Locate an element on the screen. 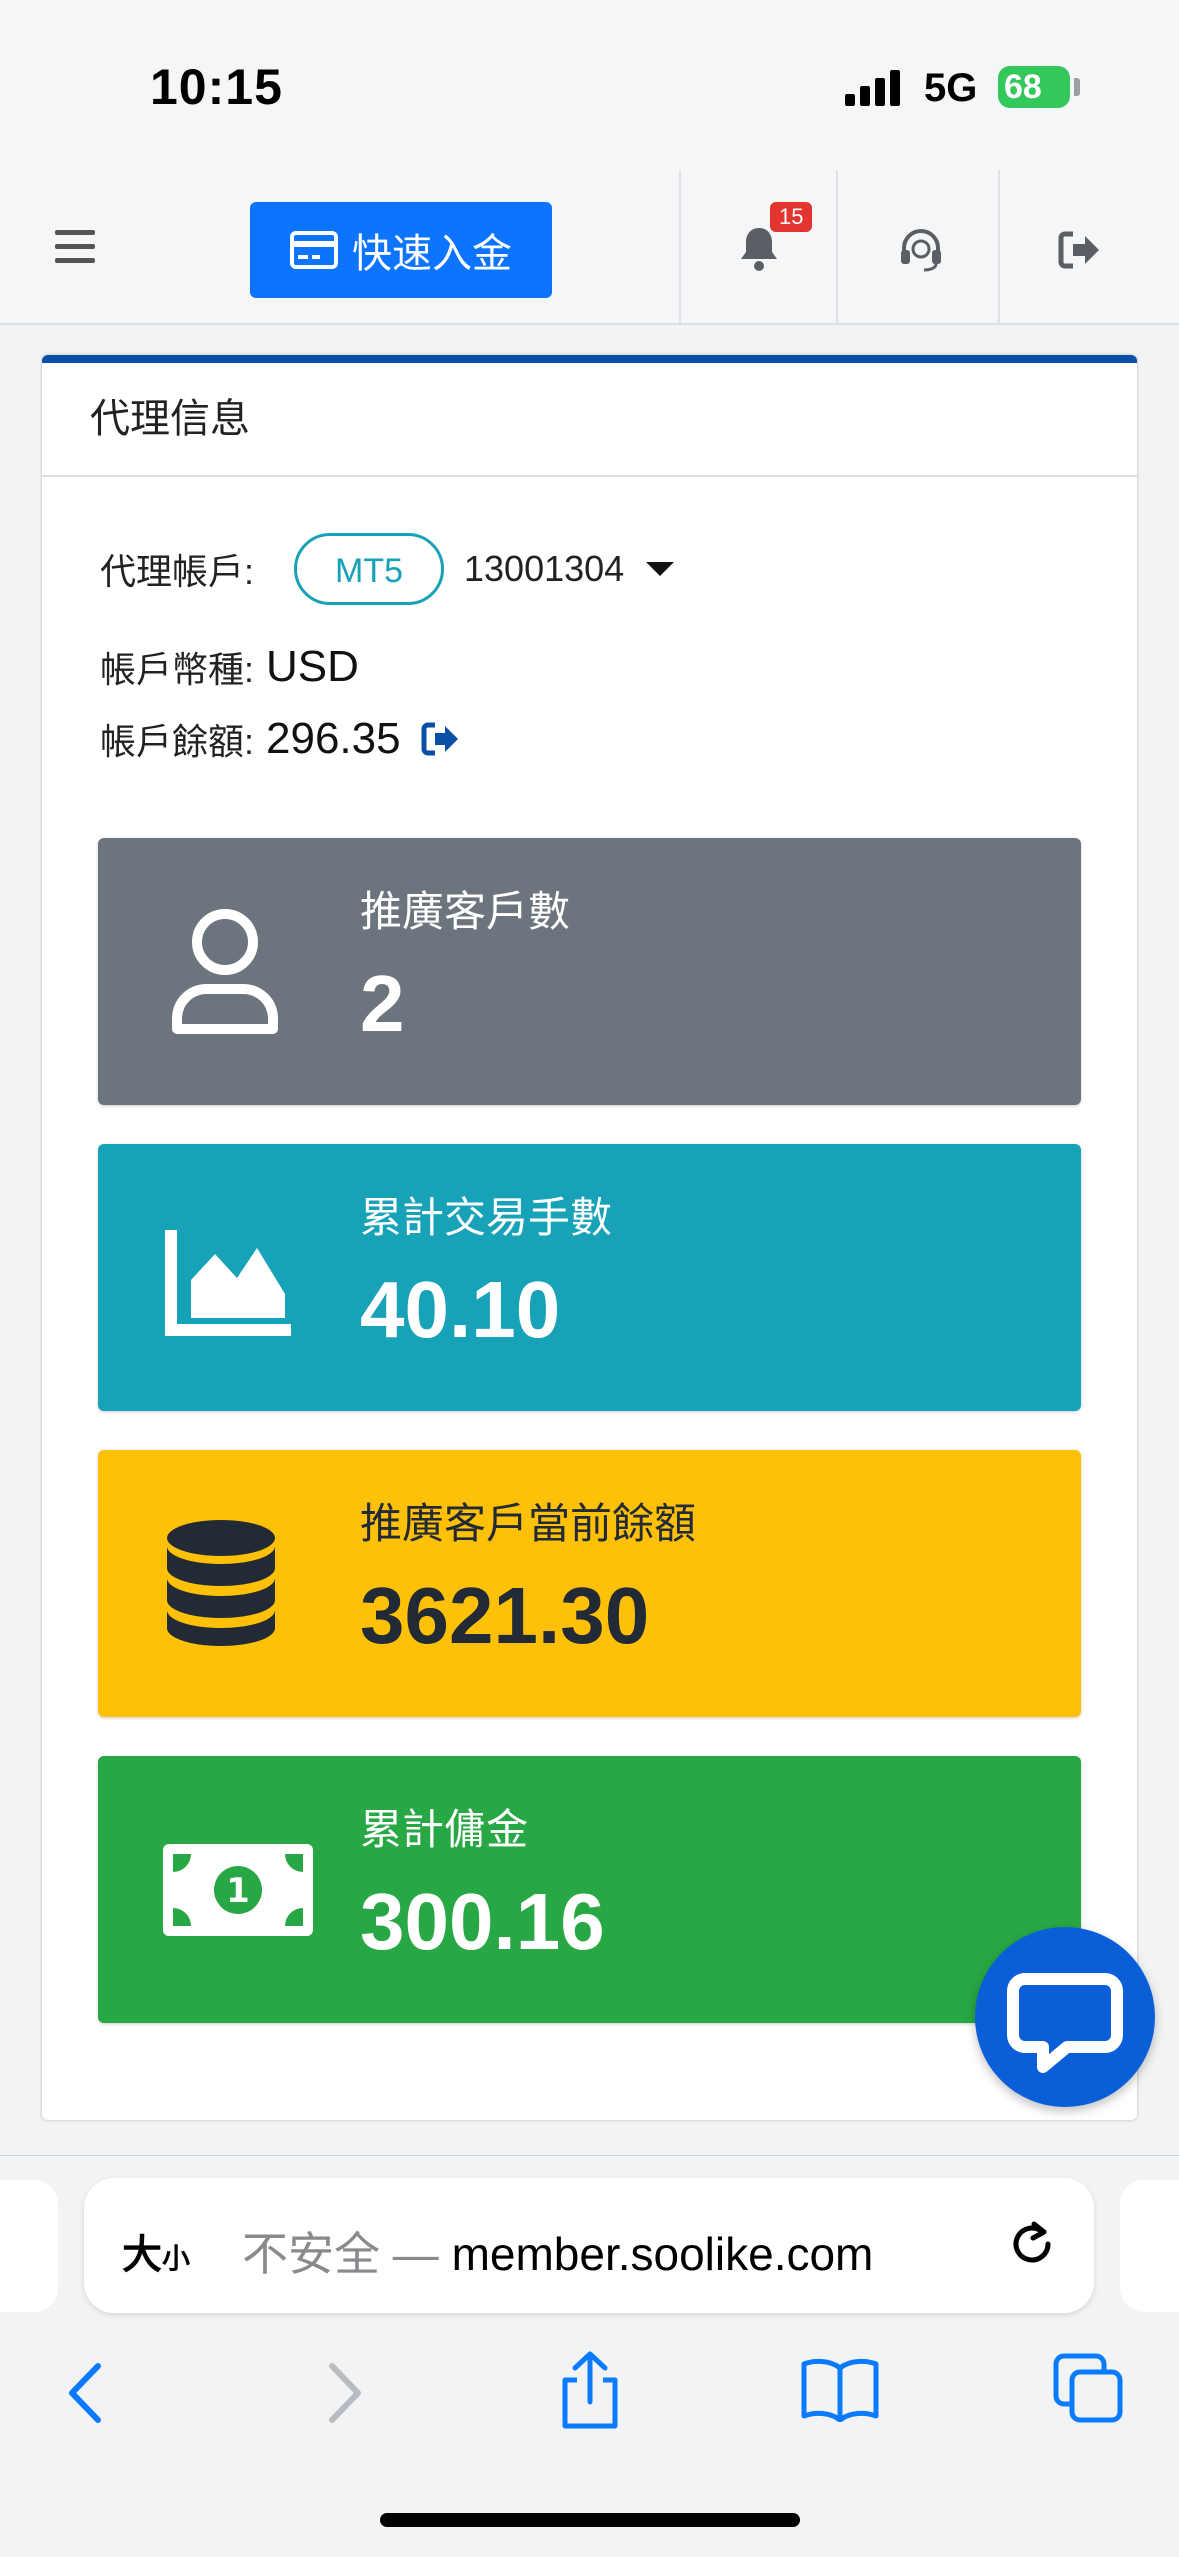 The width and height of the screenshot is (1179, 2557). battery-indicator: 68 is located at coordinates (1034, 87).